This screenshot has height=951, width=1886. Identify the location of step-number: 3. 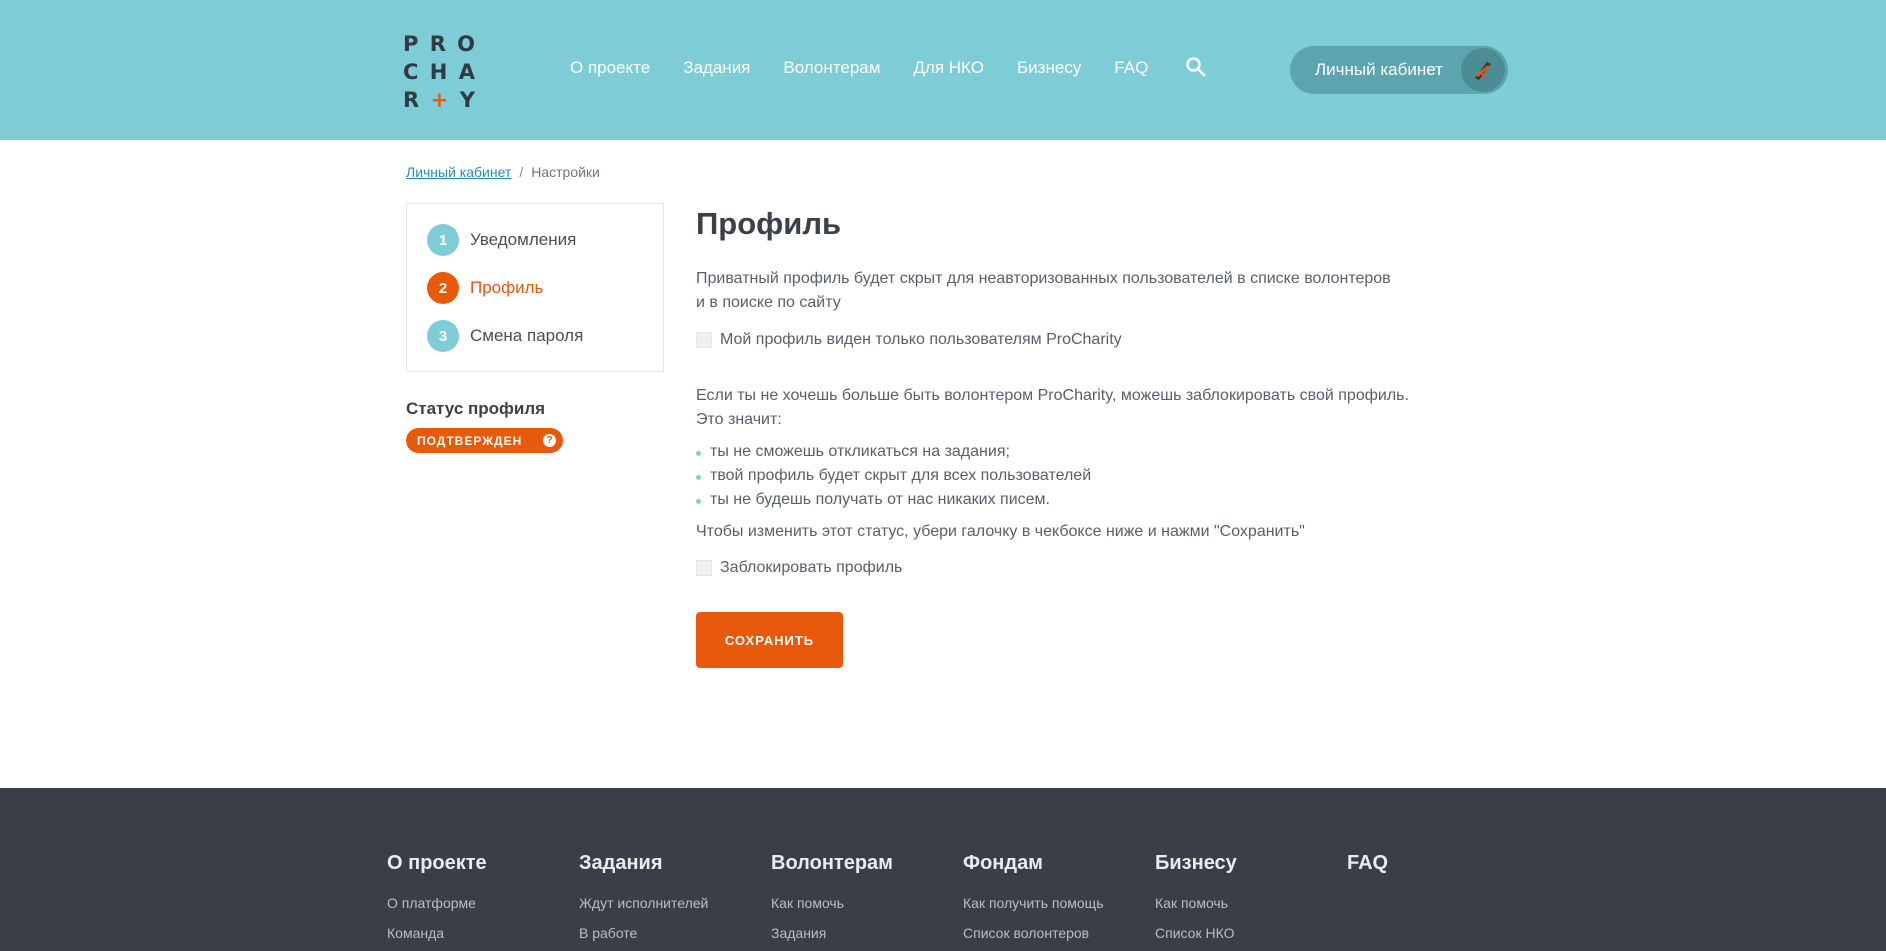
(443, 336).